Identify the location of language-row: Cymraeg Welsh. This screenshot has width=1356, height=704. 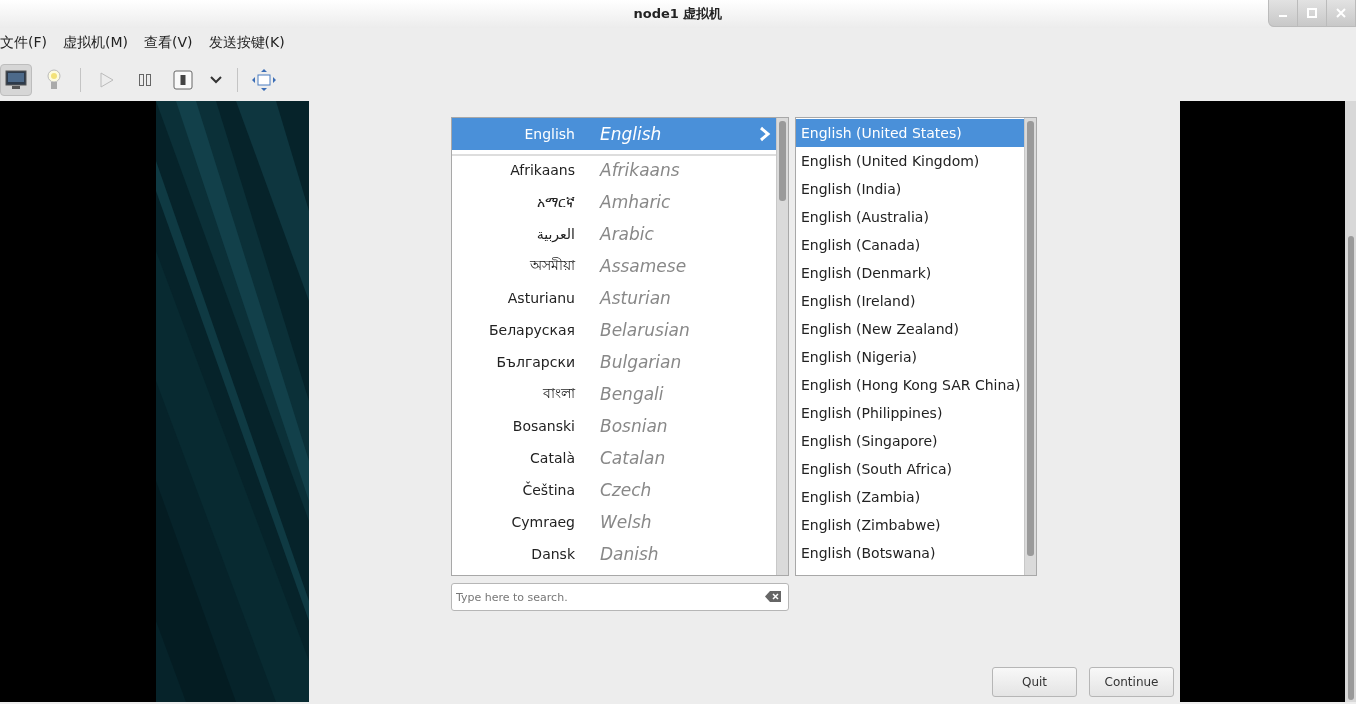
(614, 522).